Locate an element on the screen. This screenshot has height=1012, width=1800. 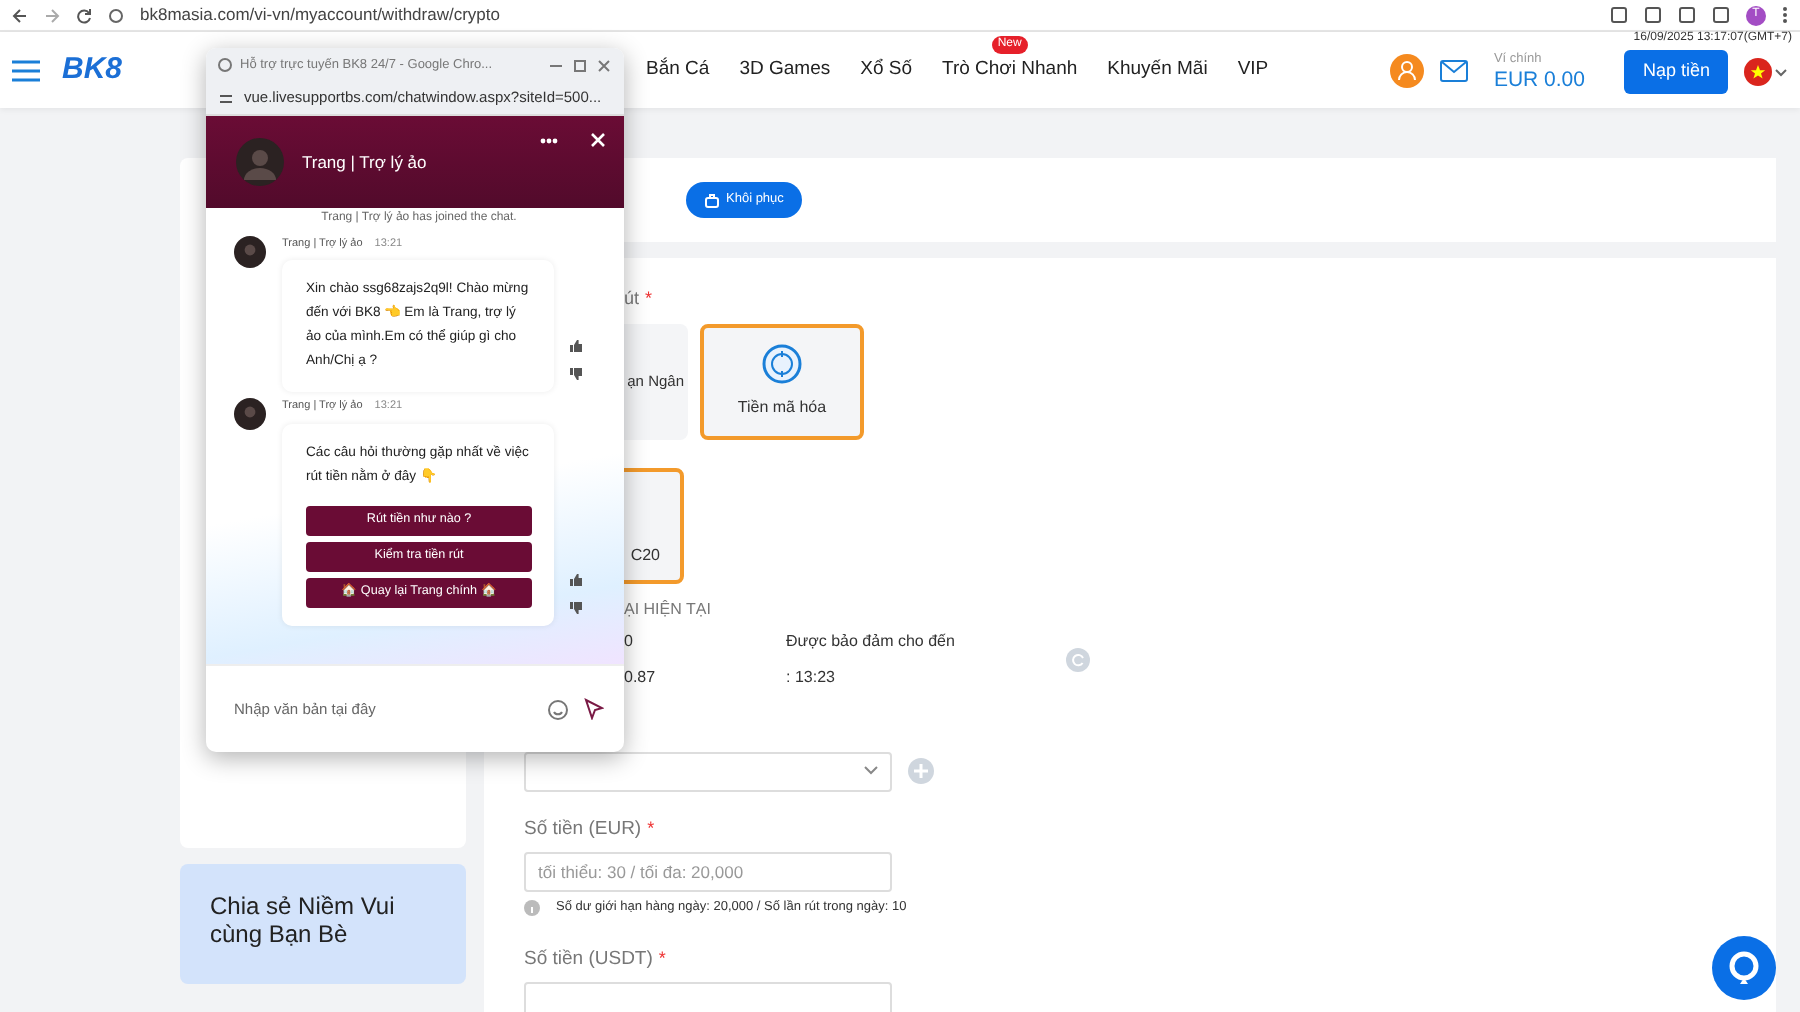
amount-input: tối thiểu: 30 / tối đa: 20,000 is located at coordinates (708, 871).